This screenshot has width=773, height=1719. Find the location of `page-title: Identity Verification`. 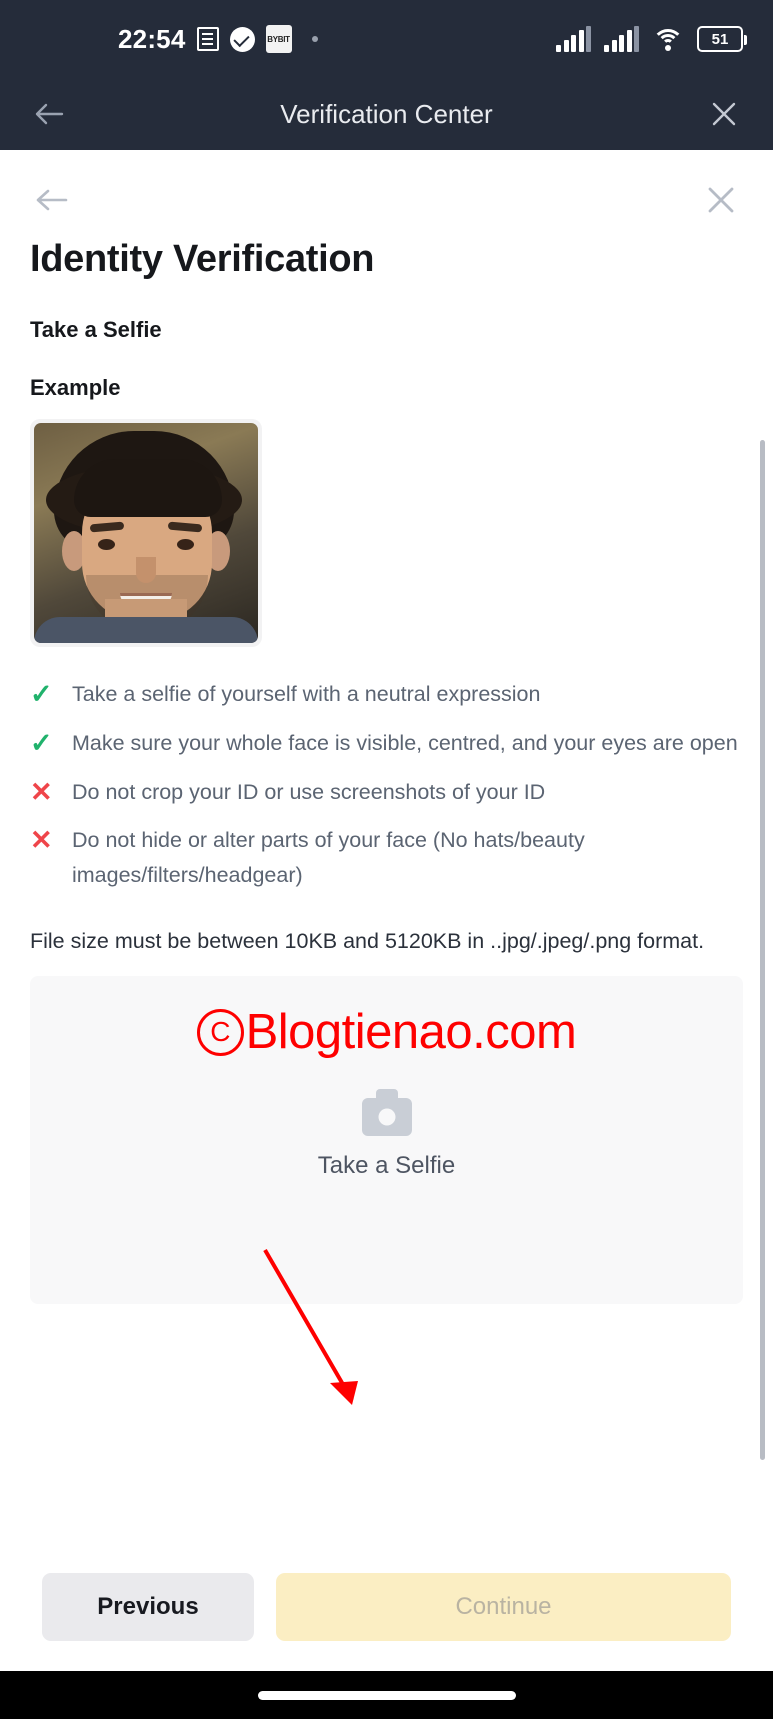

page-title: Identity Verification is located at coordinates (202, 259).